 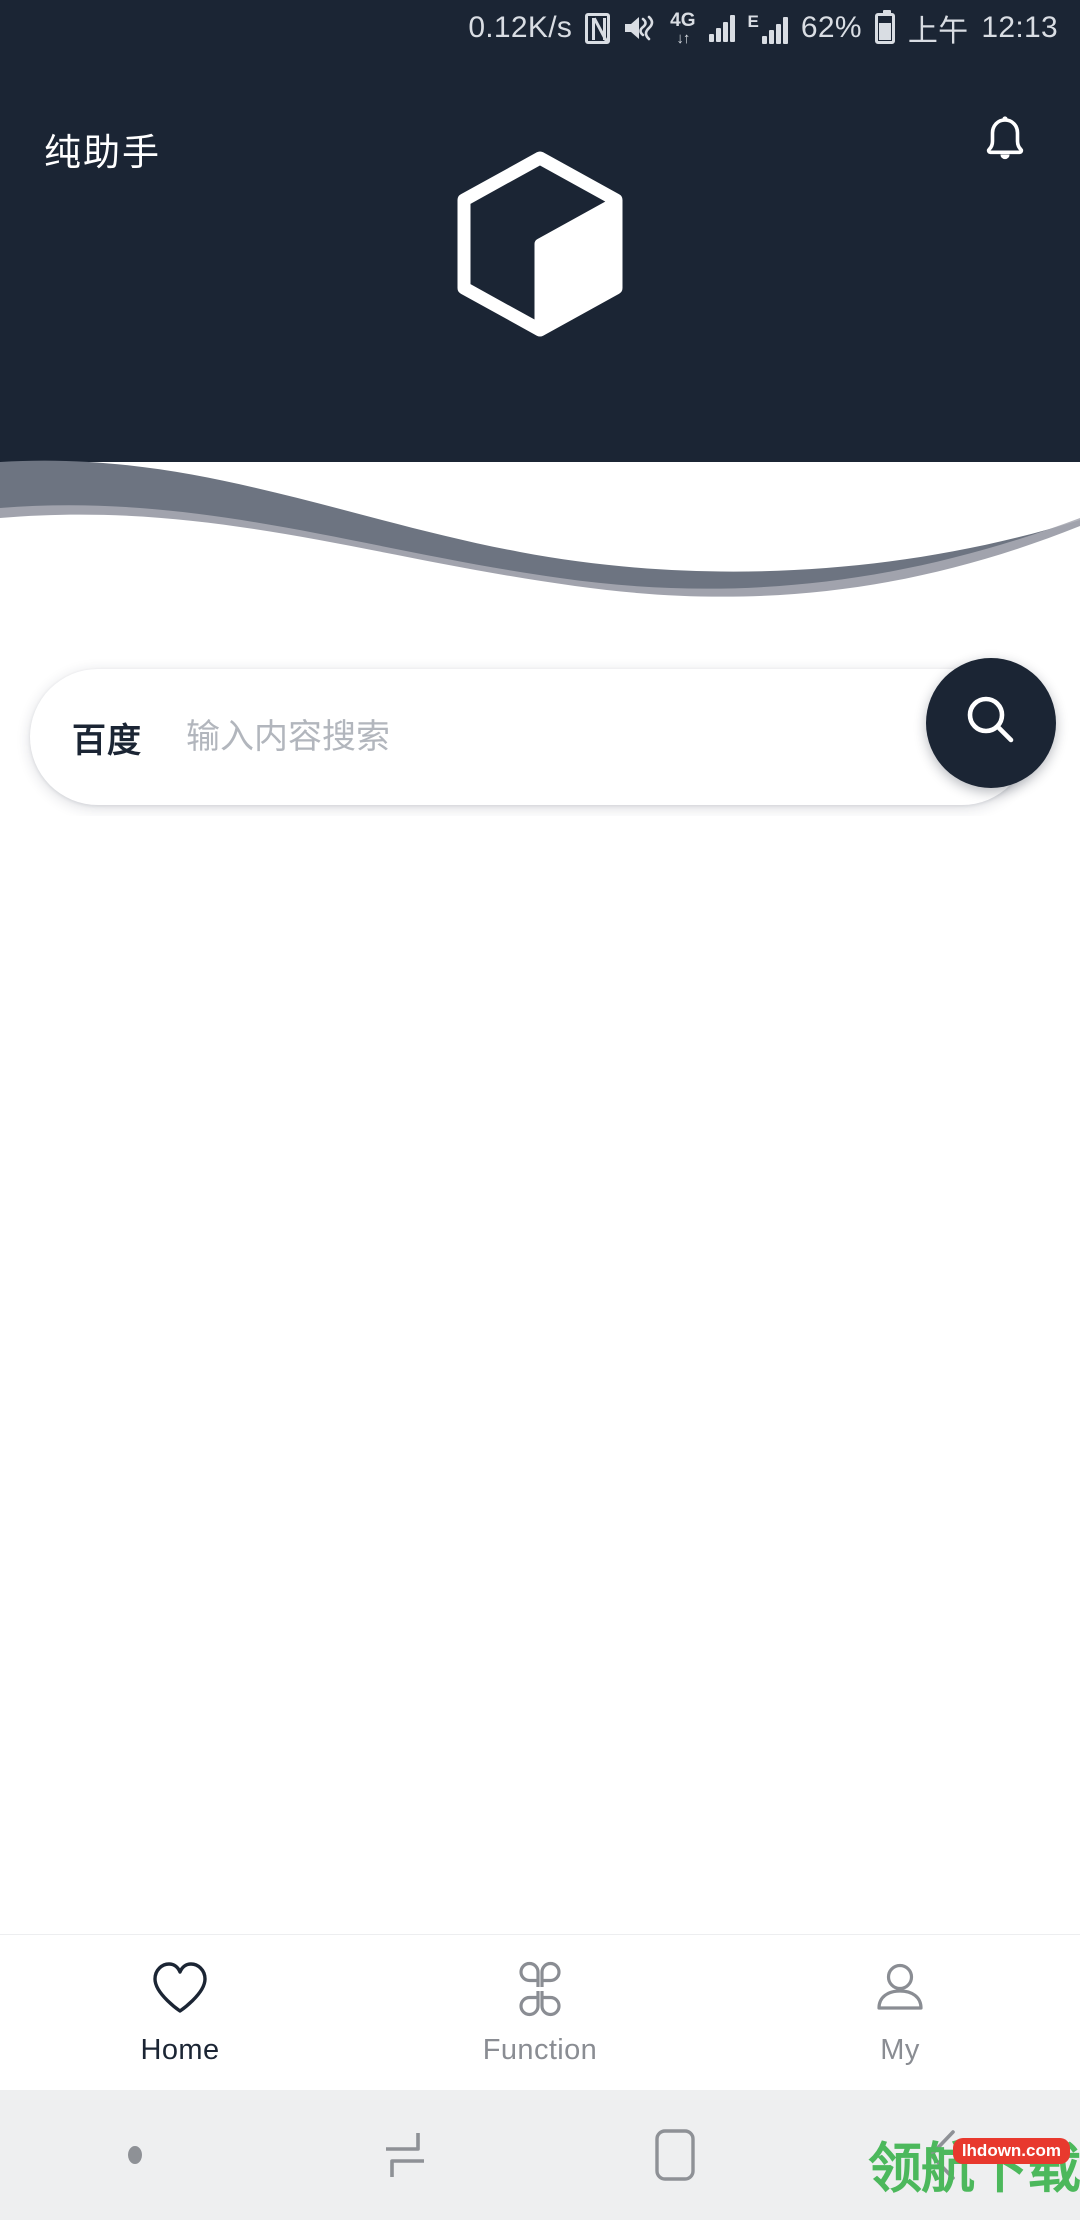 I want to click on bottom-tab-bar: Home Function My, so click(x=540, y=2012).